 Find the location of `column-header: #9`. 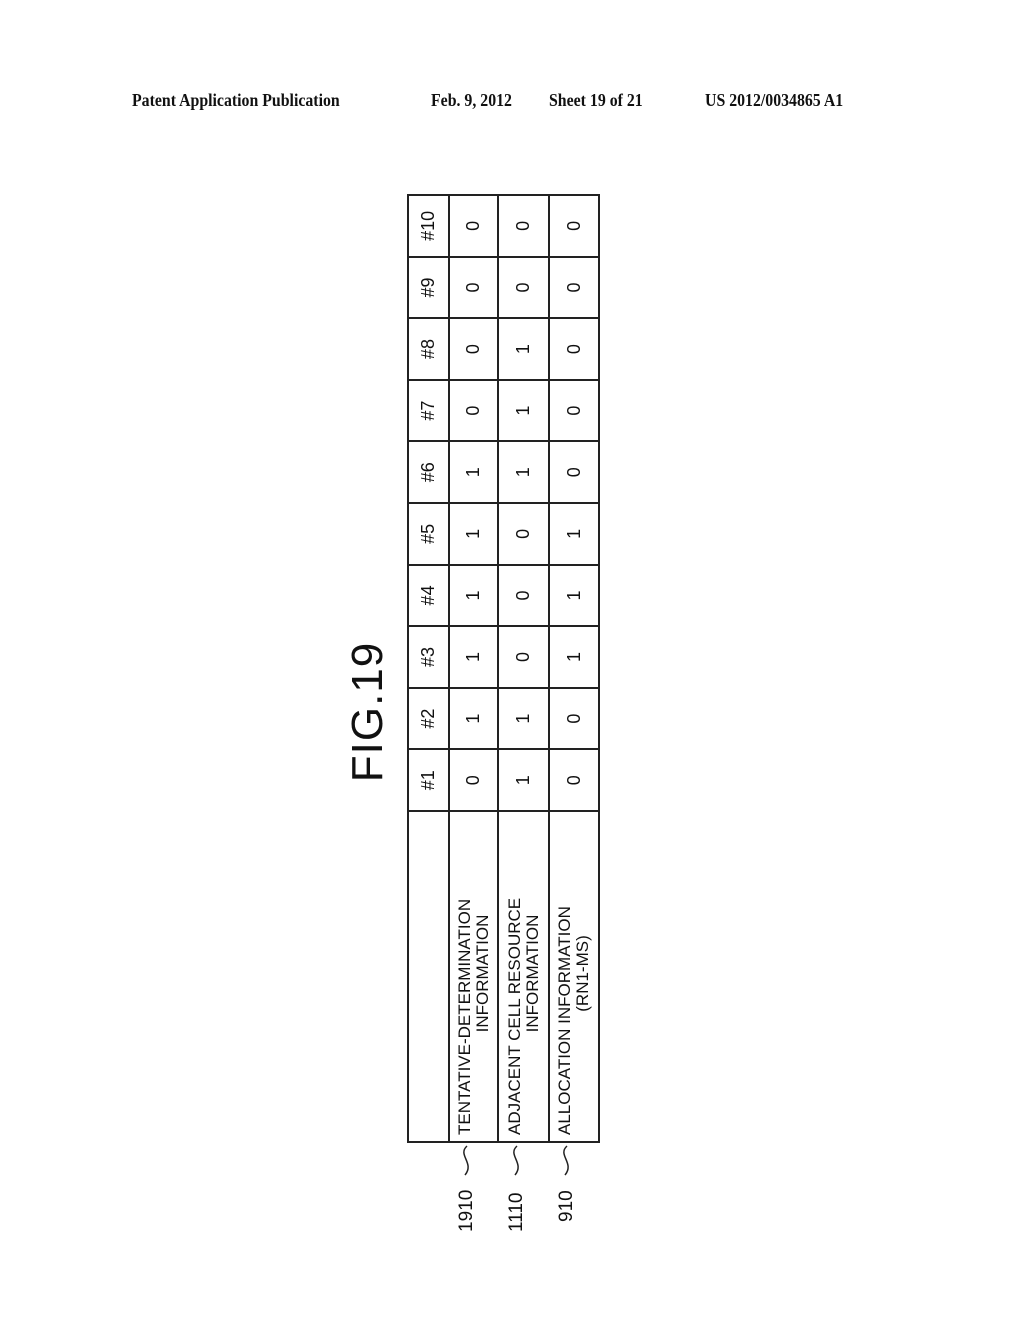

column-header: #9 is located at coordinates (428, 287).